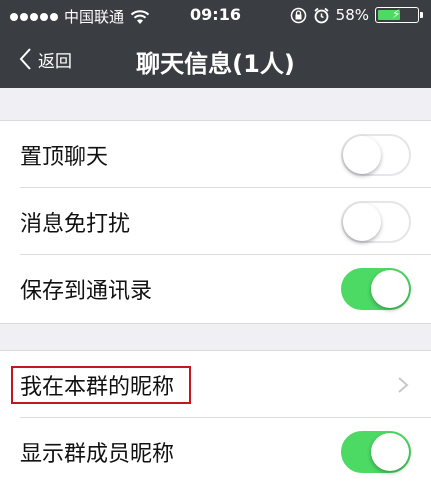 The width and height of the screenshot is (431, 500). I want to click on settings-row-show-member-nicknames: 显示群成员昵称, so click(215, 451).